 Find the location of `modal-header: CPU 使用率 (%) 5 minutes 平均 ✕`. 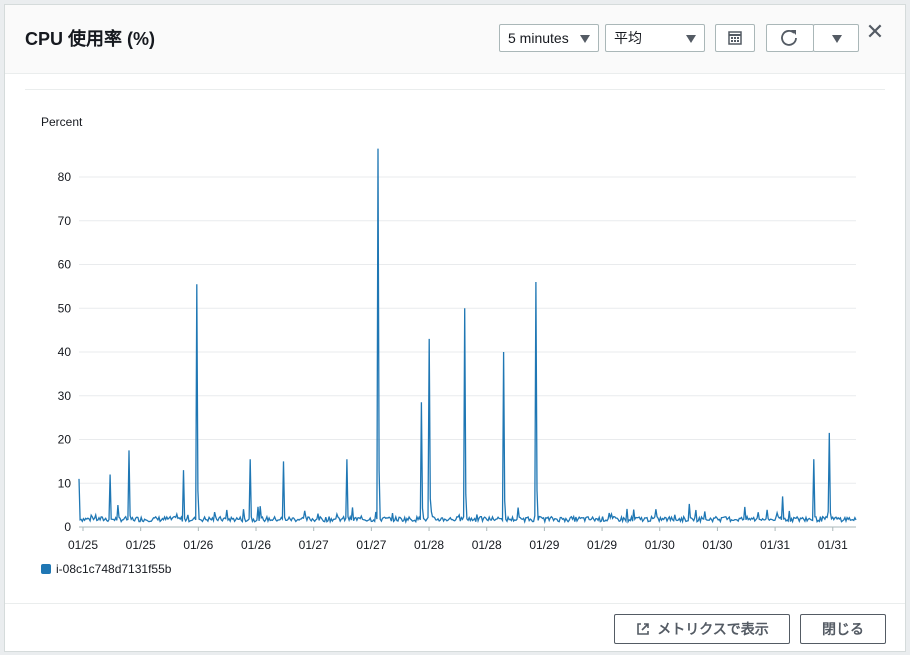

modal-header: CPU 使用率 (%) 5 minutes 平均 ✕ is located at coordinates (455, 39).